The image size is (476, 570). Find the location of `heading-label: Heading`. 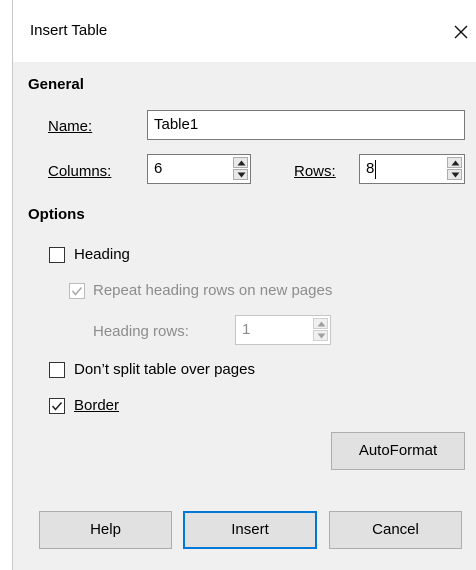

heading-label: Heading is located at coordinates (102, 254).